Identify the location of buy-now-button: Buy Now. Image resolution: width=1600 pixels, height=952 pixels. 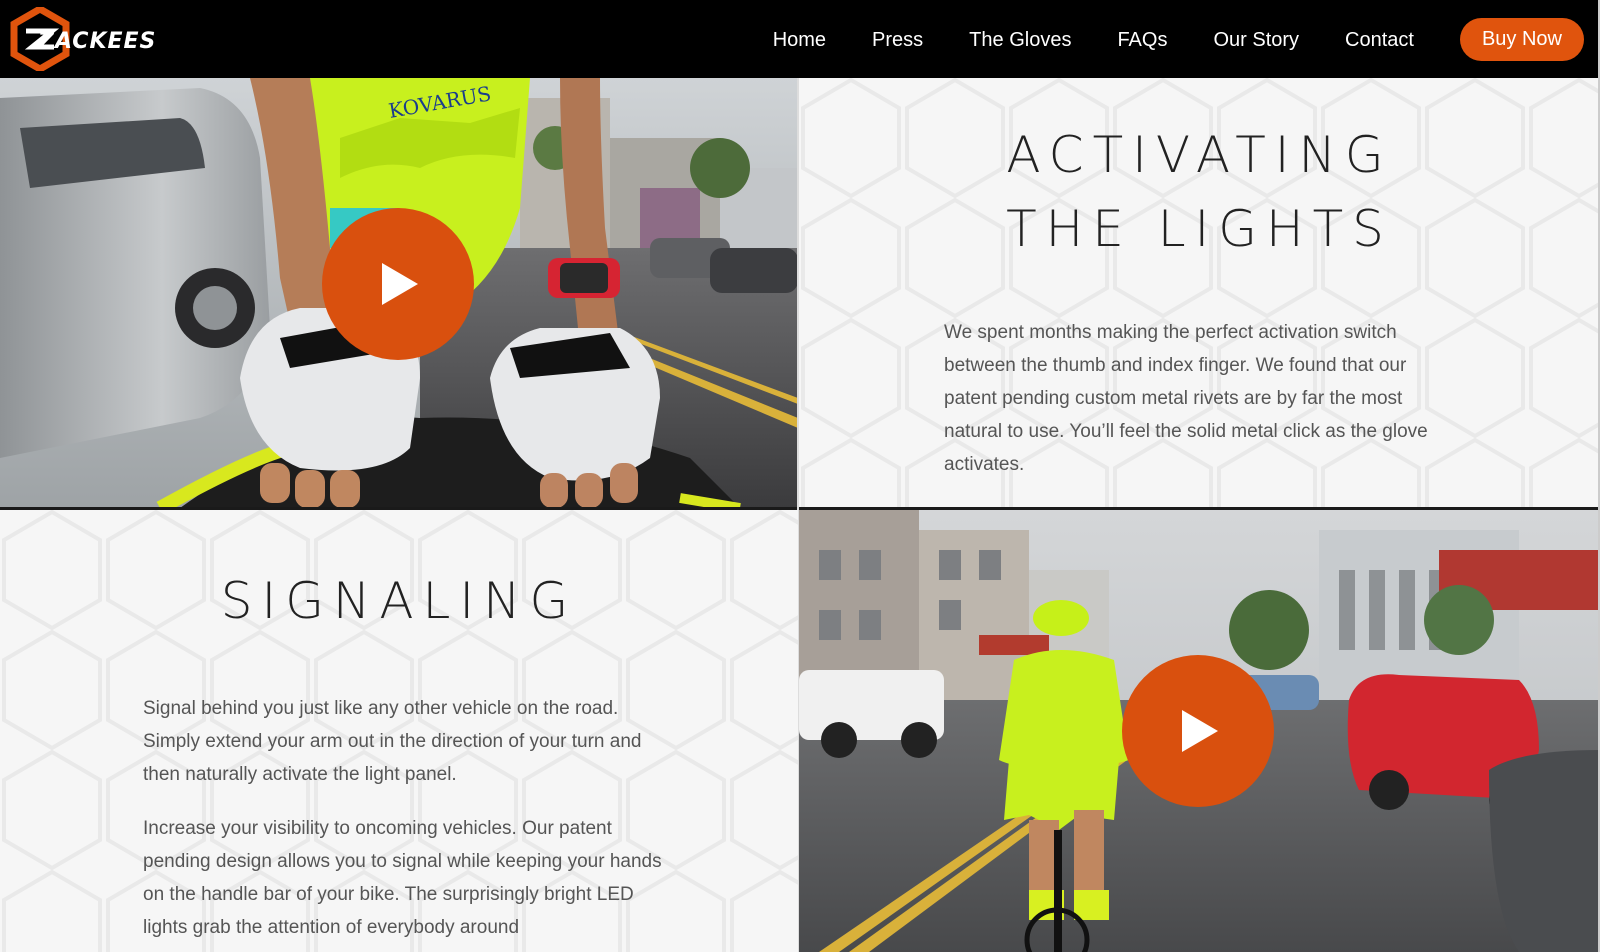
(1521, 39).